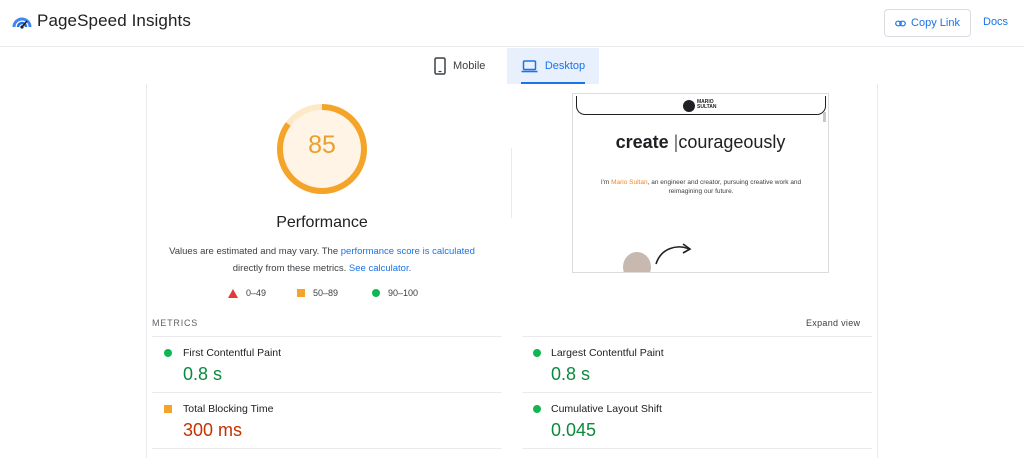 This screenshot has height=458, width=1024. Describe the element at coordinates (233, 293) in the screenshot. I see `red-triangle-icon` at that location.